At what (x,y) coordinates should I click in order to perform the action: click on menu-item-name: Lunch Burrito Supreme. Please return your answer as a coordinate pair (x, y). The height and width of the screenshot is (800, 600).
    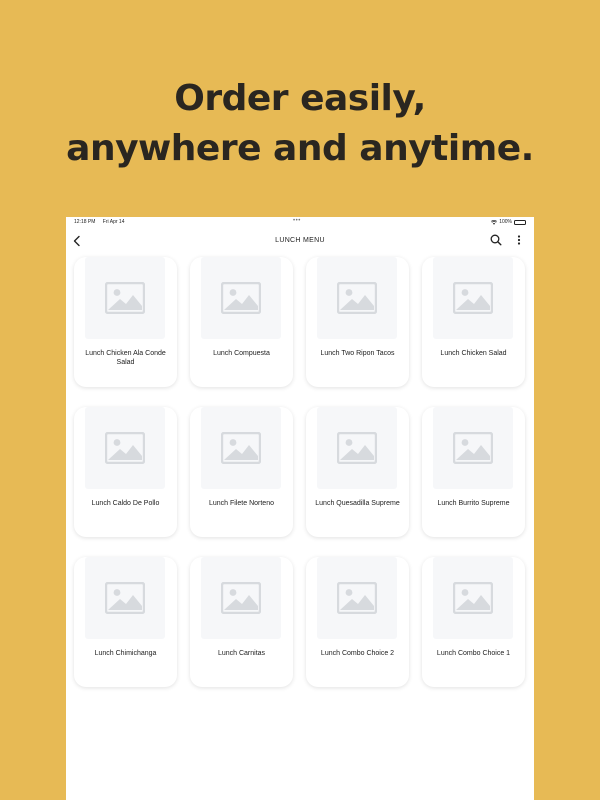
    Looking at the image, I should click on (473, 503).